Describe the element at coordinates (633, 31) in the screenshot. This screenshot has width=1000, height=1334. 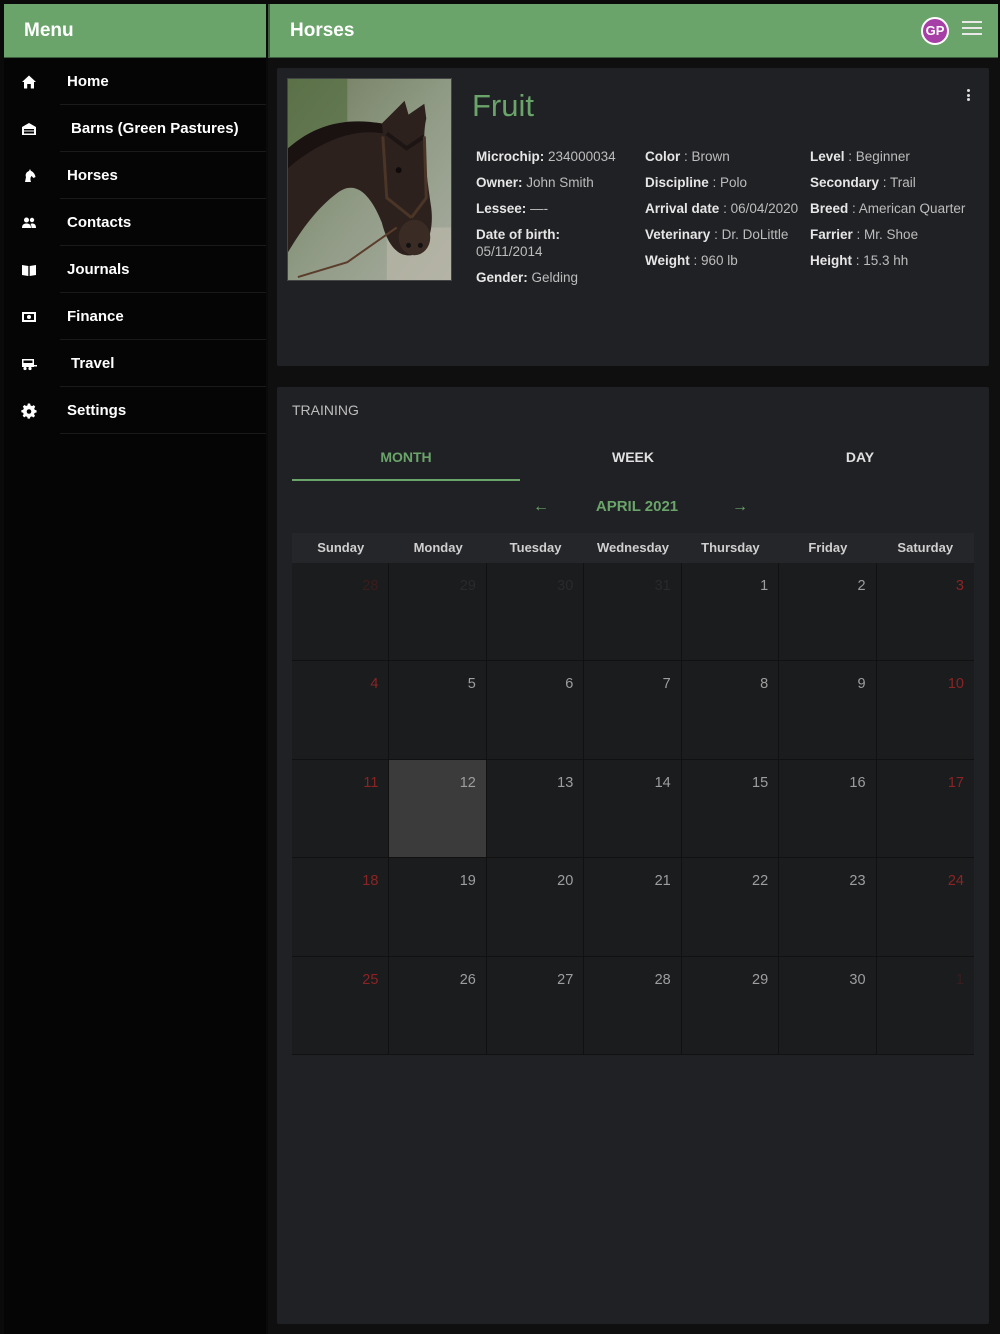
I see `app-bar: Horses GP` at that location.